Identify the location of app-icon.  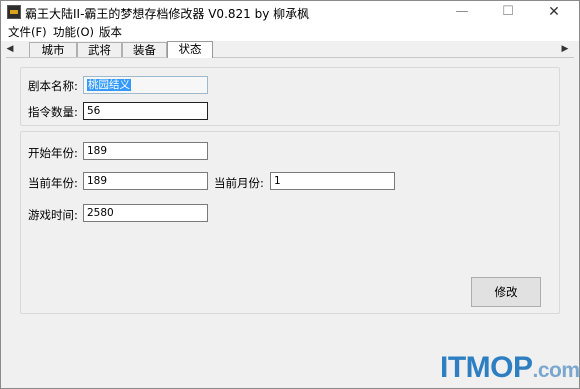
(14, 12).